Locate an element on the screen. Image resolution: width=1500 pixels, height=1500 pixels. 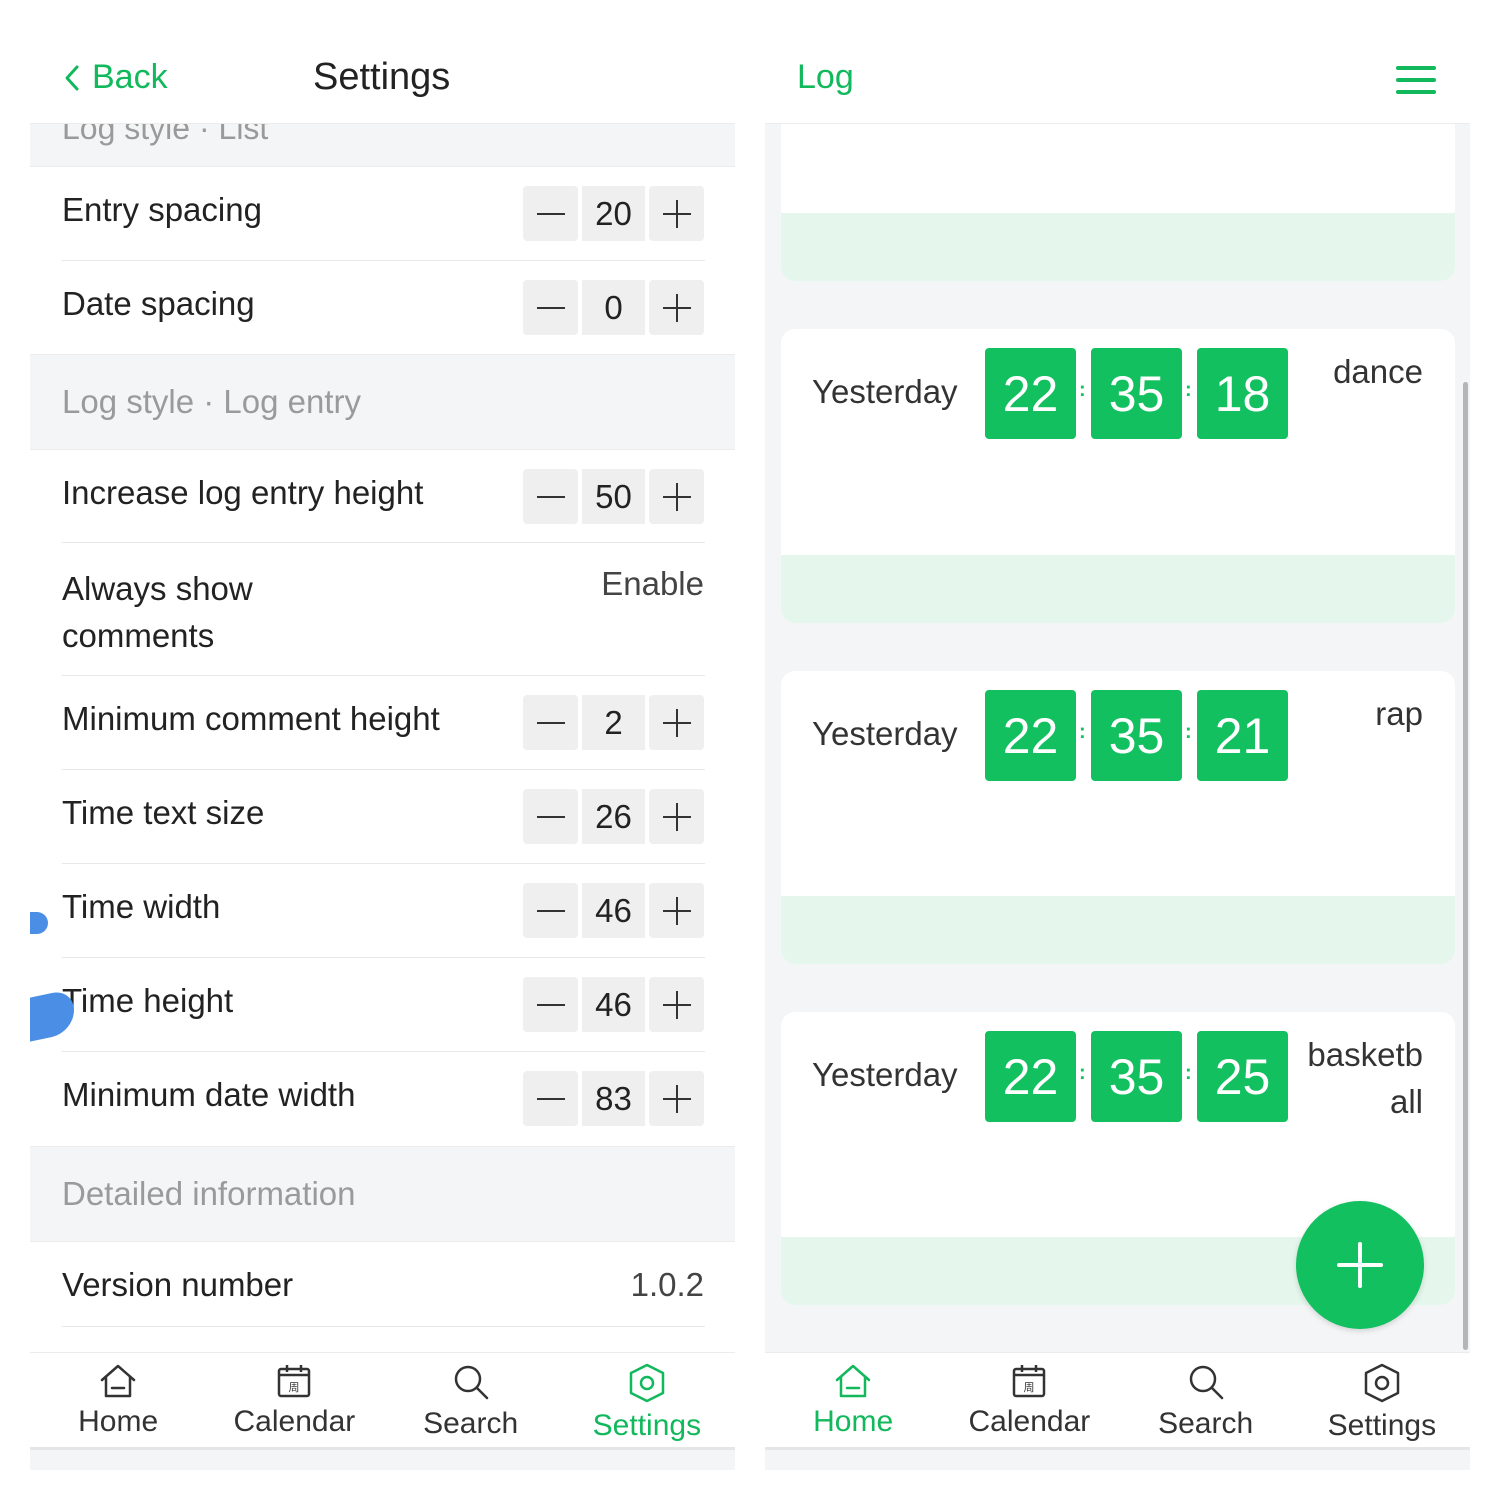
setting-label: Date spacing is located at coordinates (158, 303).